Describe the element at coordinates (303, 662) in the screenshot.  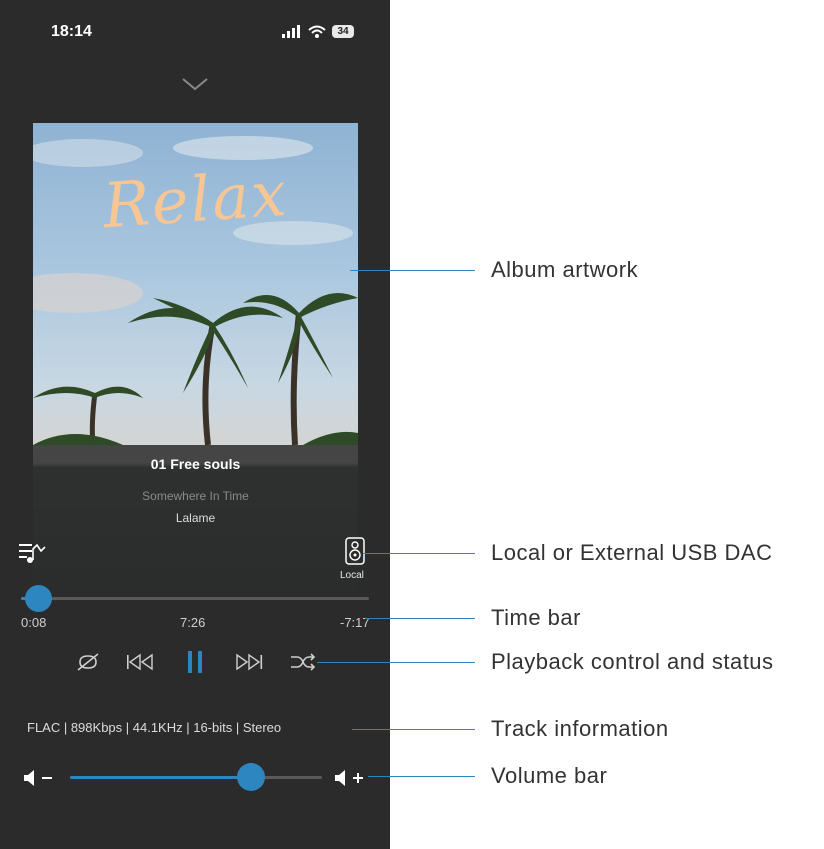
I see `shuffle-icon` at that location.